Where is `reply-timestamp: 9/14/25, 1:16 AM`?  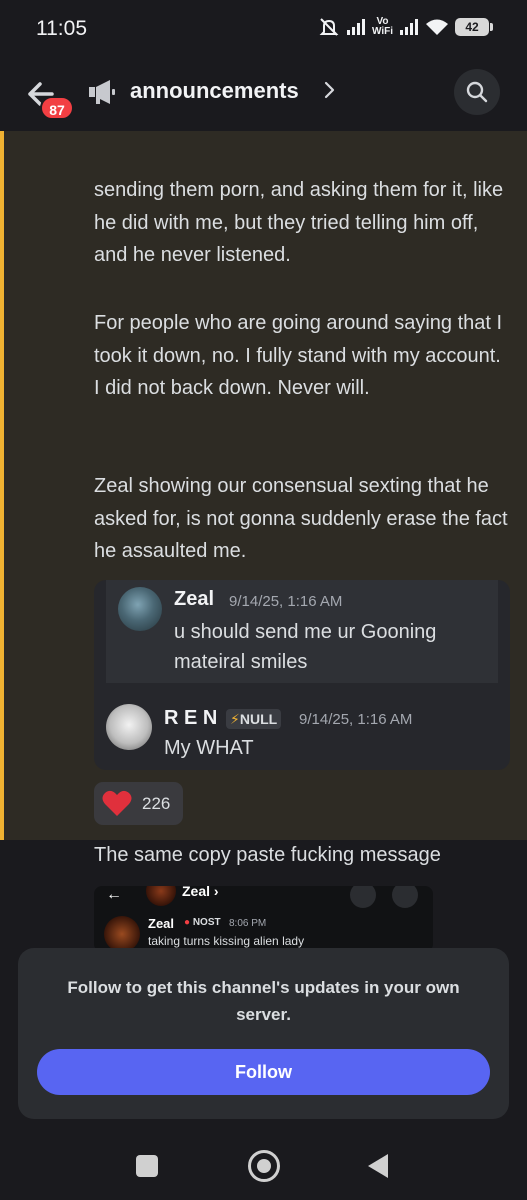
reply-timestamp: 9/14/25, 1:16 AM is located at coordinates (356, 719).